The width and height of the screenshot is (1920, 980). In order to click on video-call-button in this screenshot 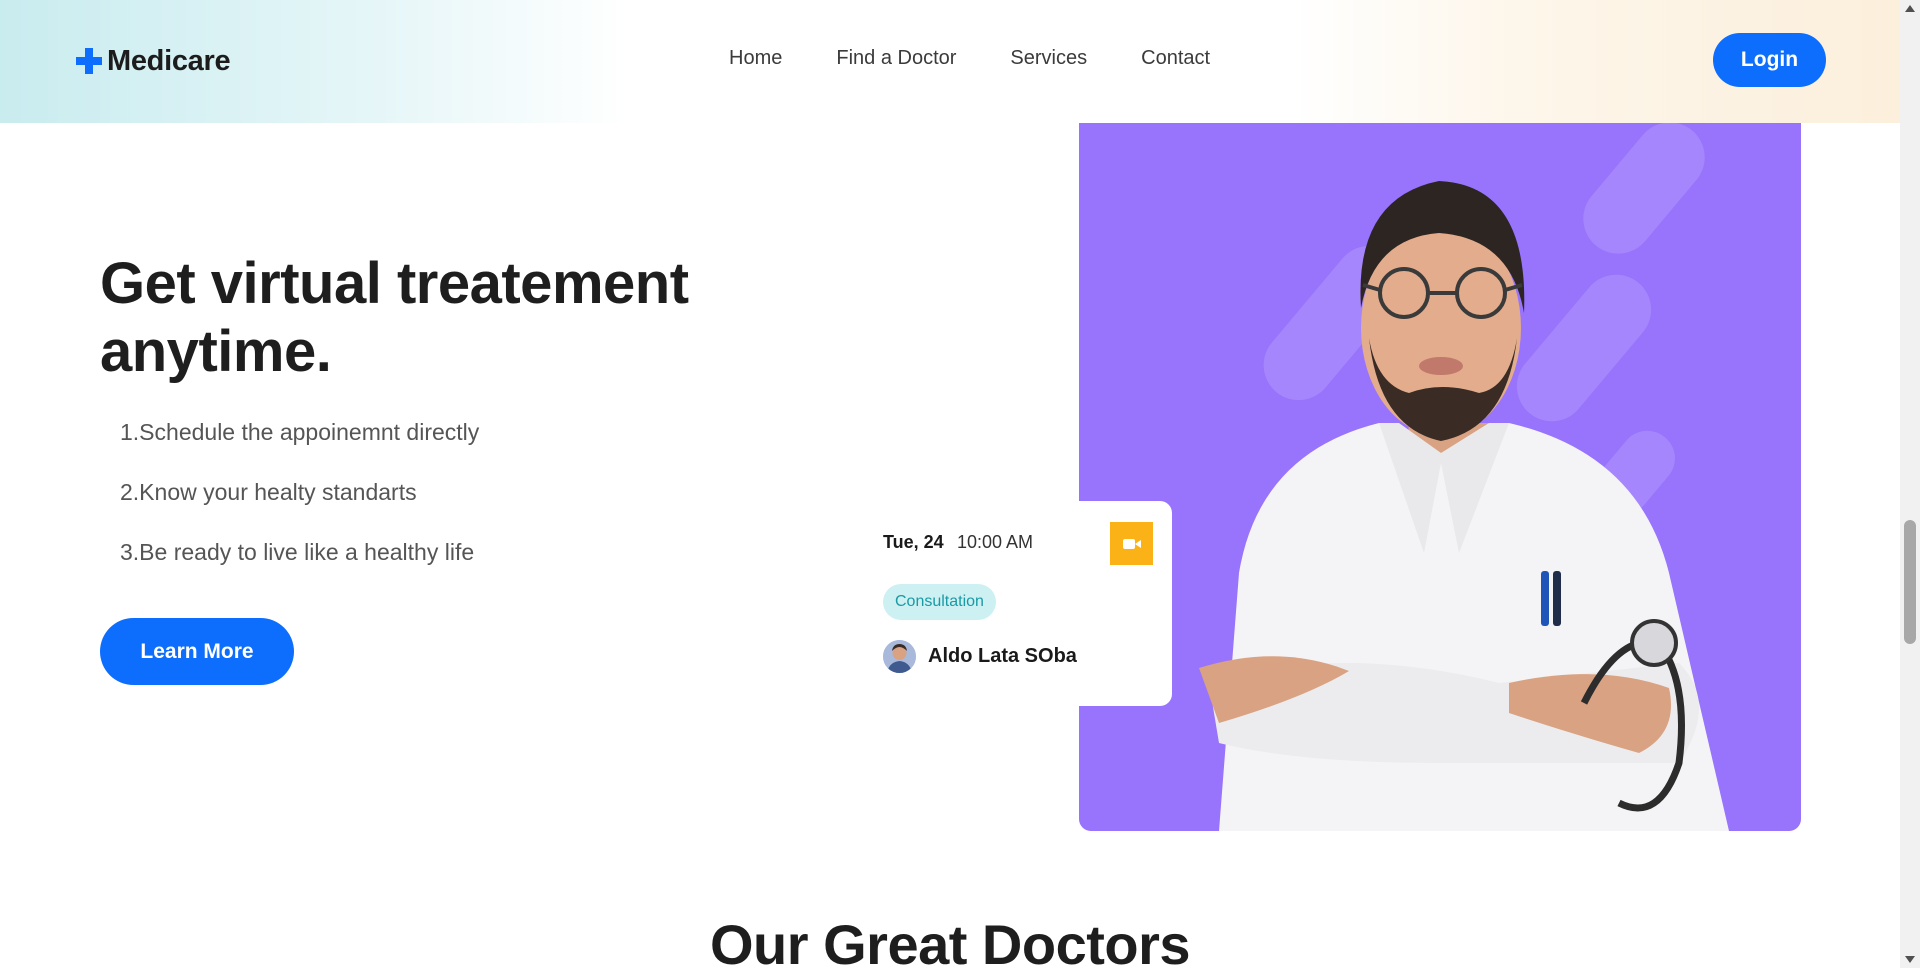, I will do `click(1131, 543)`.